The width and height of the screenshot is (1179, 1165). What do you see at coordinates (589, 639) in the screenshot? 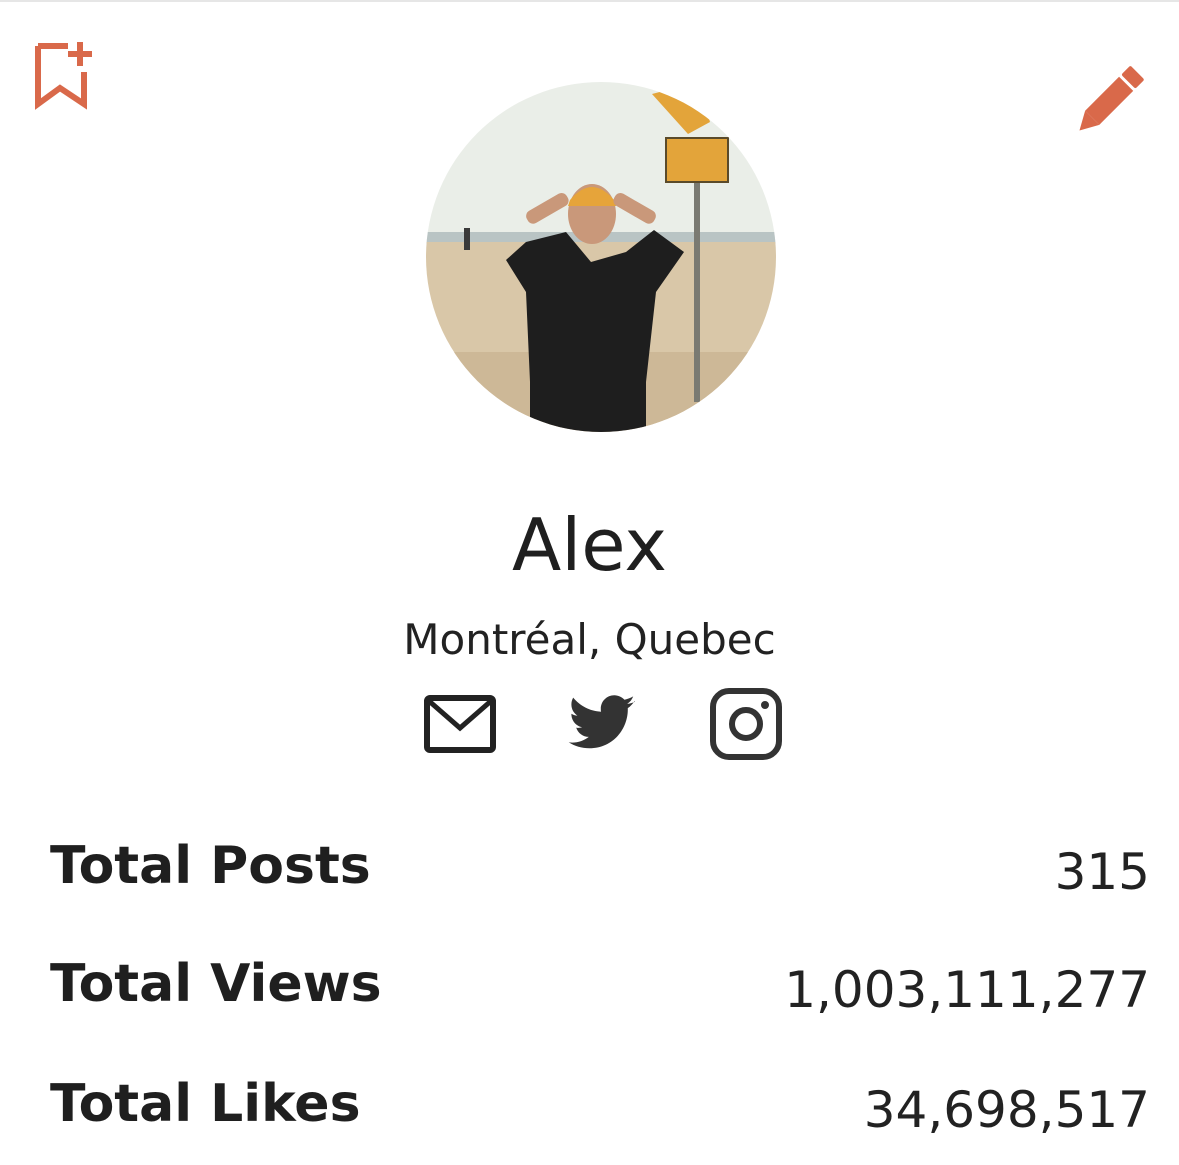
I see `profile-location: Montréal, Quebec` at bounding box center [589, 639].